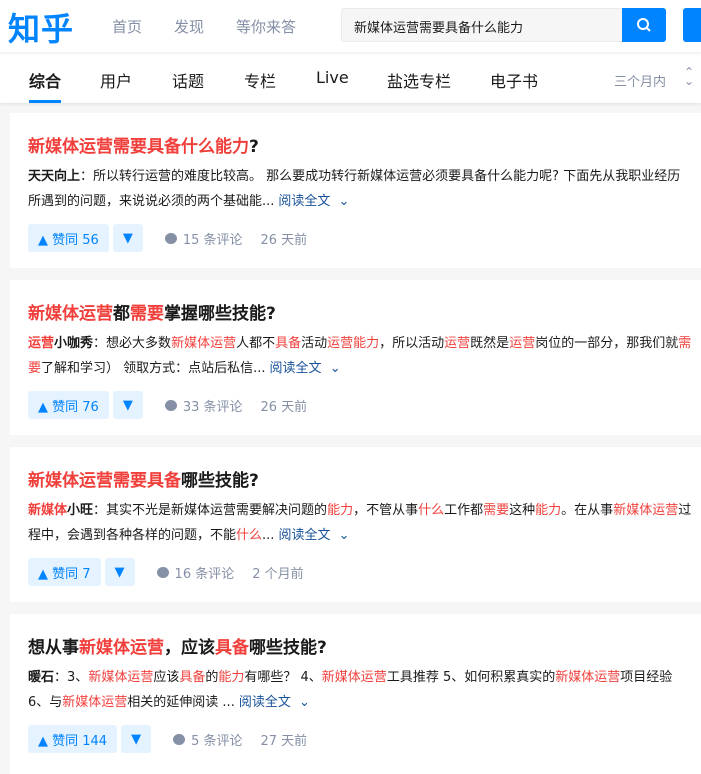  What do you see at coordinates (471, 677) in the screenshot?
I see `text-segment: 工具推荐 5、如何积累真实的` at bounding box center [471, 677].